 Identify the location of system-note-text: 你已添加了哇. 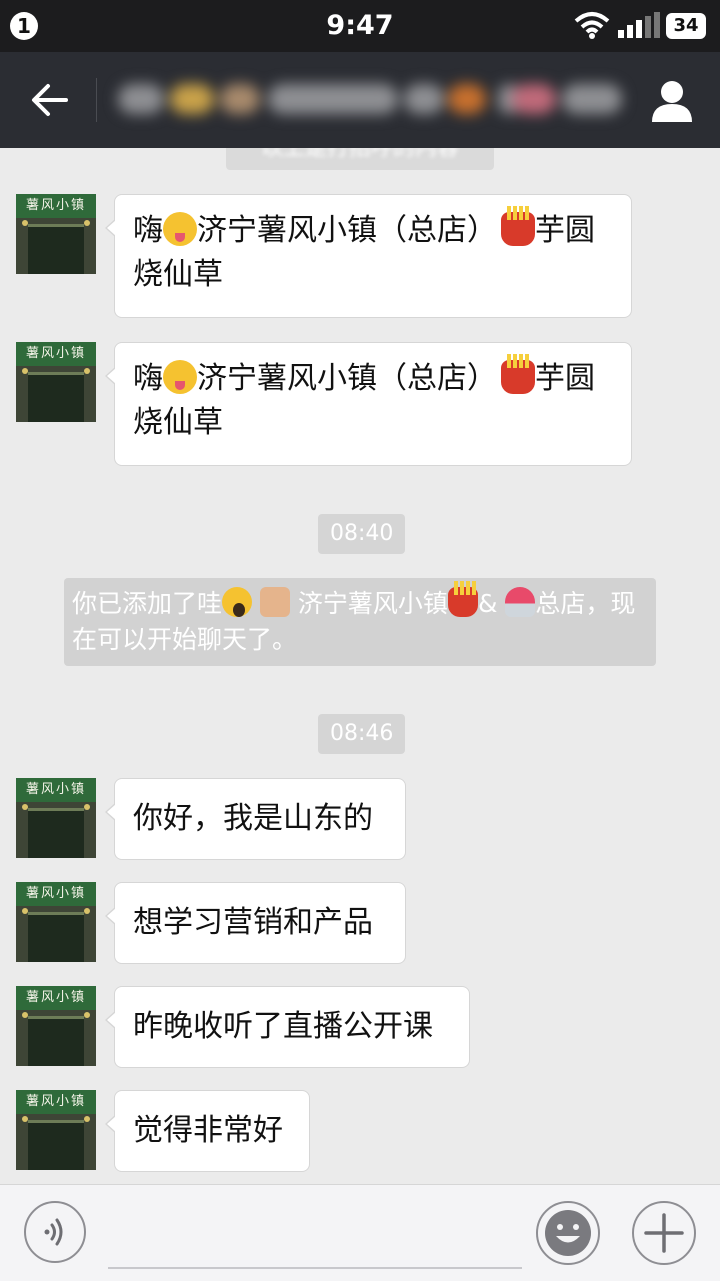
(147, 603).